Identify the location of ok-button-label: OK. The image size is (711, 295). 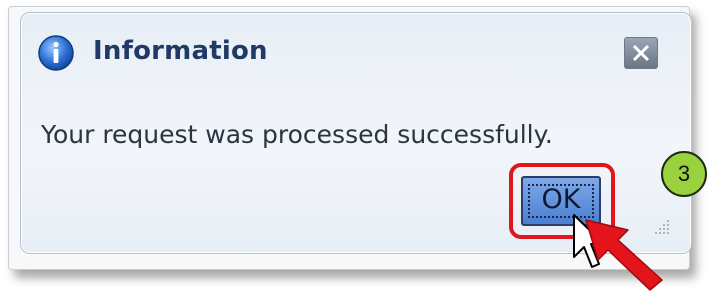
(561, 199).